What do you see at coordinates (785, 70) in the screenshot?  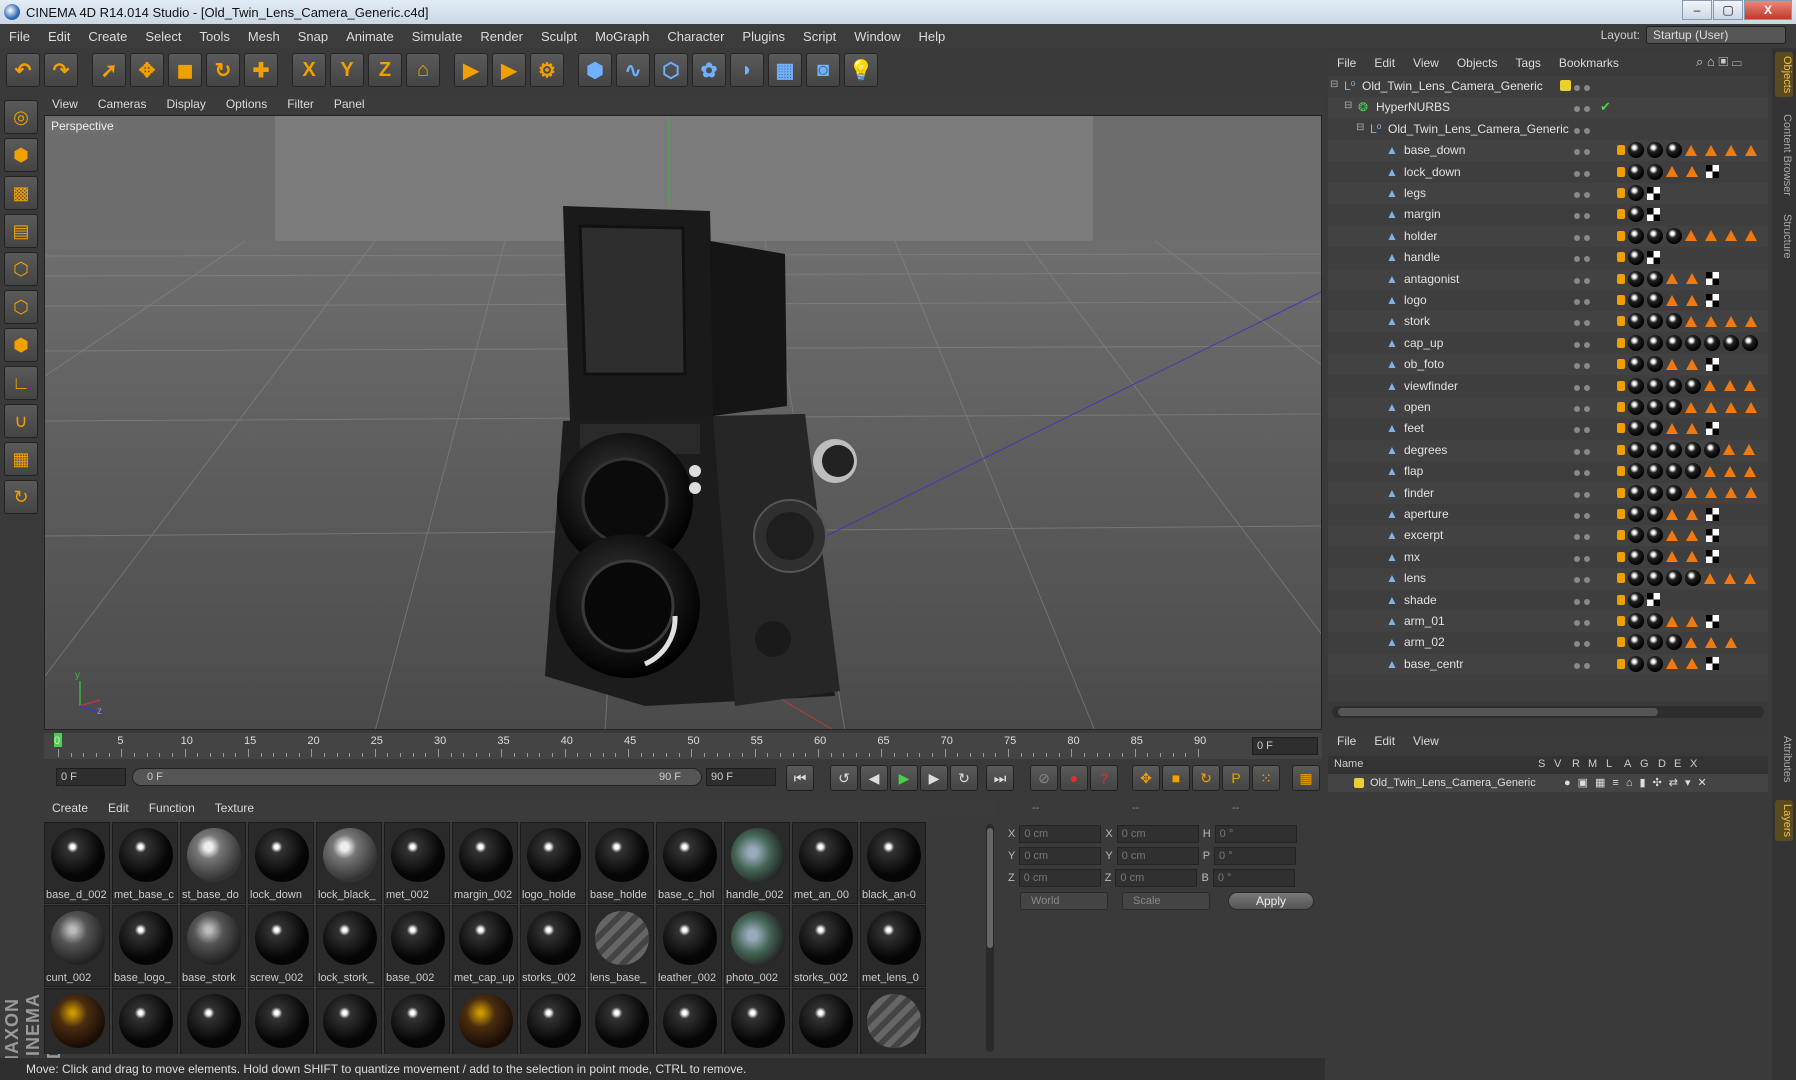 I see `floor-button: ▦` at bounding box center [785, 70].